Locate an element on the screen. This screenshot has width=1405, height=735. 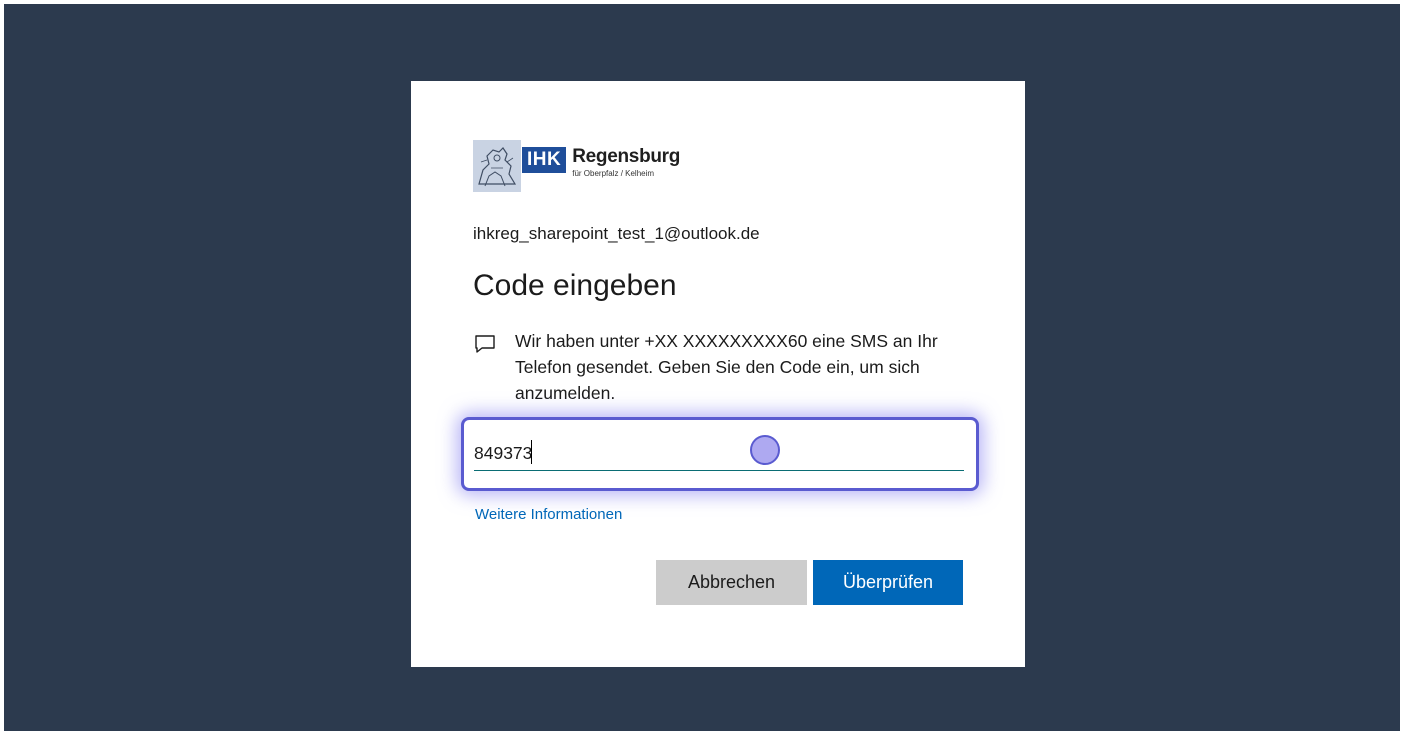
ihk-logo: IHK Regensburg für Oberpfalz / Kelheim is located at coordinates (576, 166).